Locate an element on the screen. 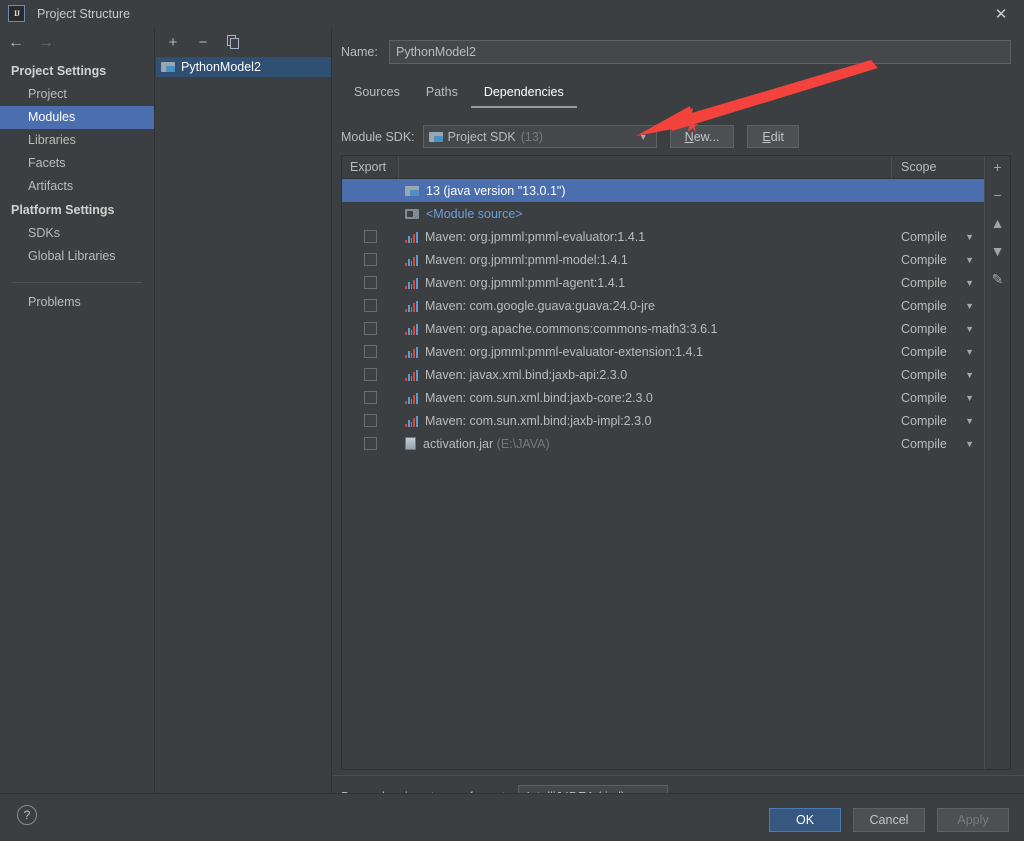  list-item: PythonModel2 is located at coordinates (243, 67).